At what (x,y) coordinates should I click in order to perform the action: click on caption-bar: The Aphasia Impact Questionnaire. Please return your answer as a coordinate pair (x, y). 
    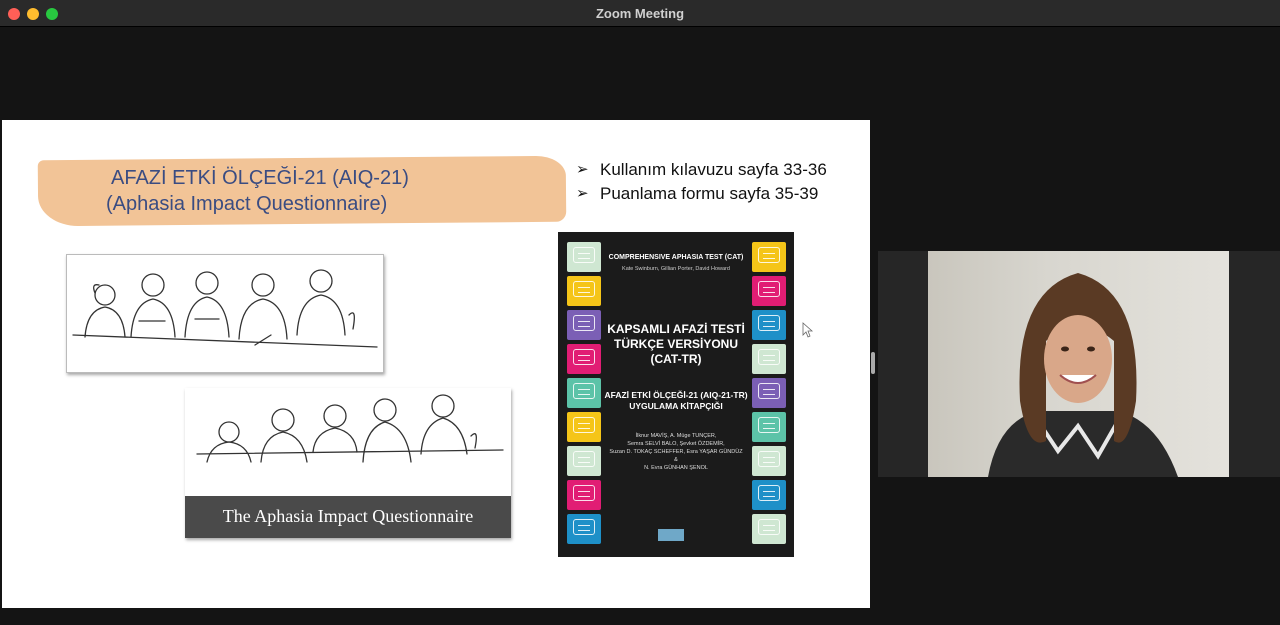
    Looking at the image, I should click on (348, 517).